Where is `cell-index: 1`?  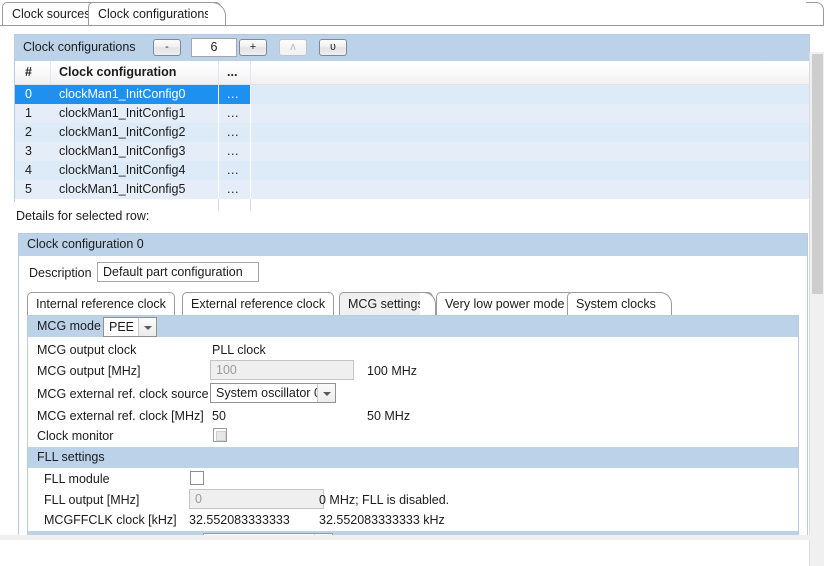 cell-index: 1 is located at coordinates (33, 113).